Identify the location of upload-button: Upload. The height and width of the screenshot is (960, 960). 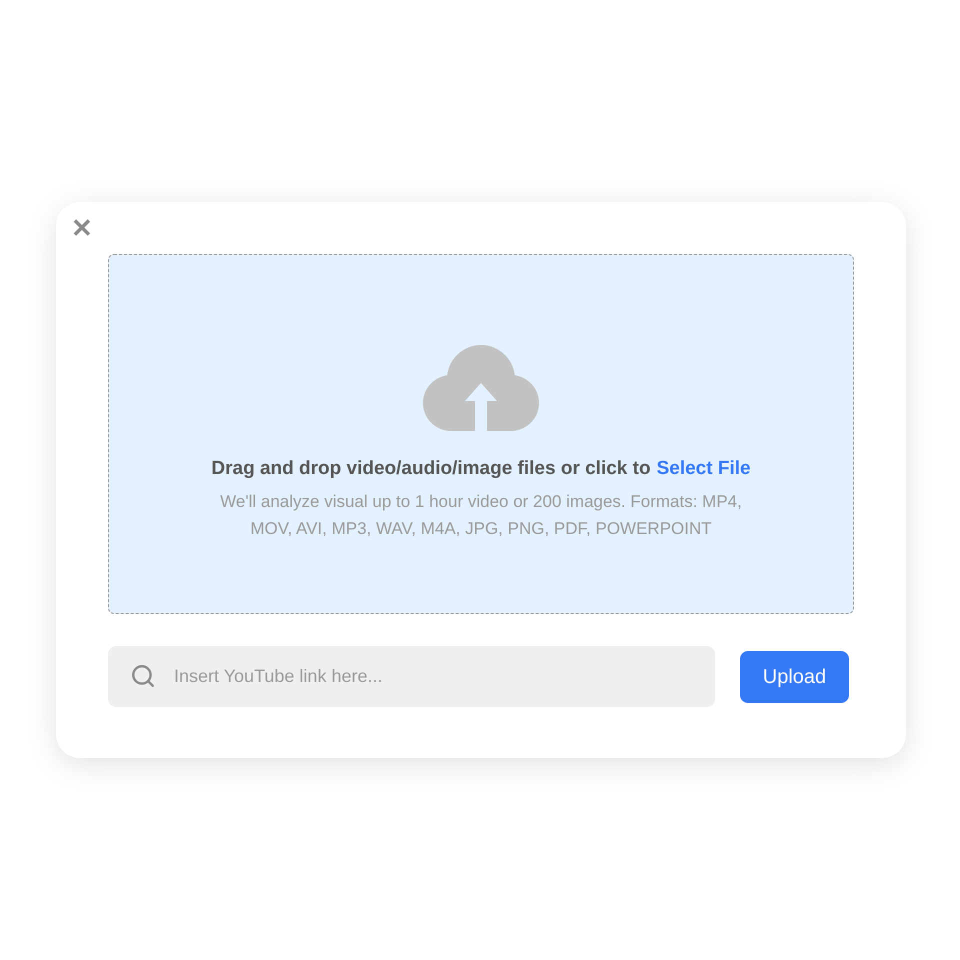
(794, 676).